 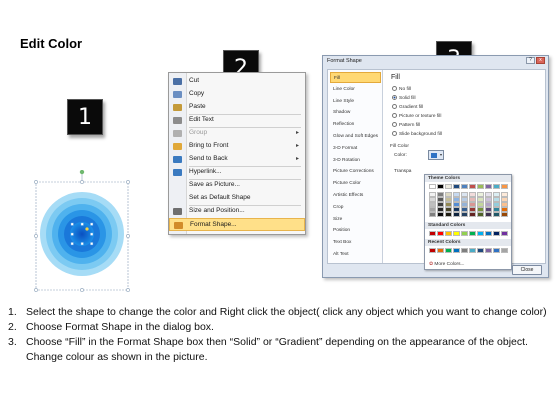 I want to click on color-picker-button: ▾, so click(x=436, y=155).